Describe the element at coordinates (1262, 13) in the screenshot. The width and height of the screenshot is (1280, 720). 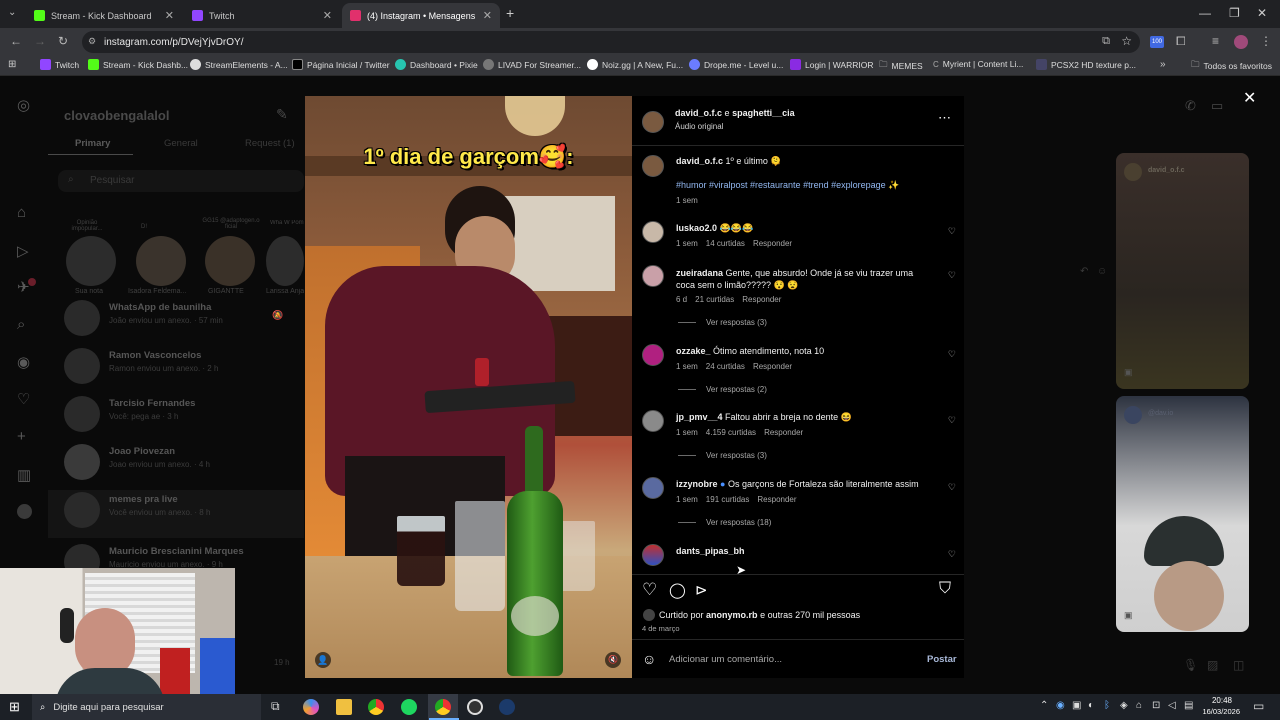
I see `close-window-icon: ✕` at that location.